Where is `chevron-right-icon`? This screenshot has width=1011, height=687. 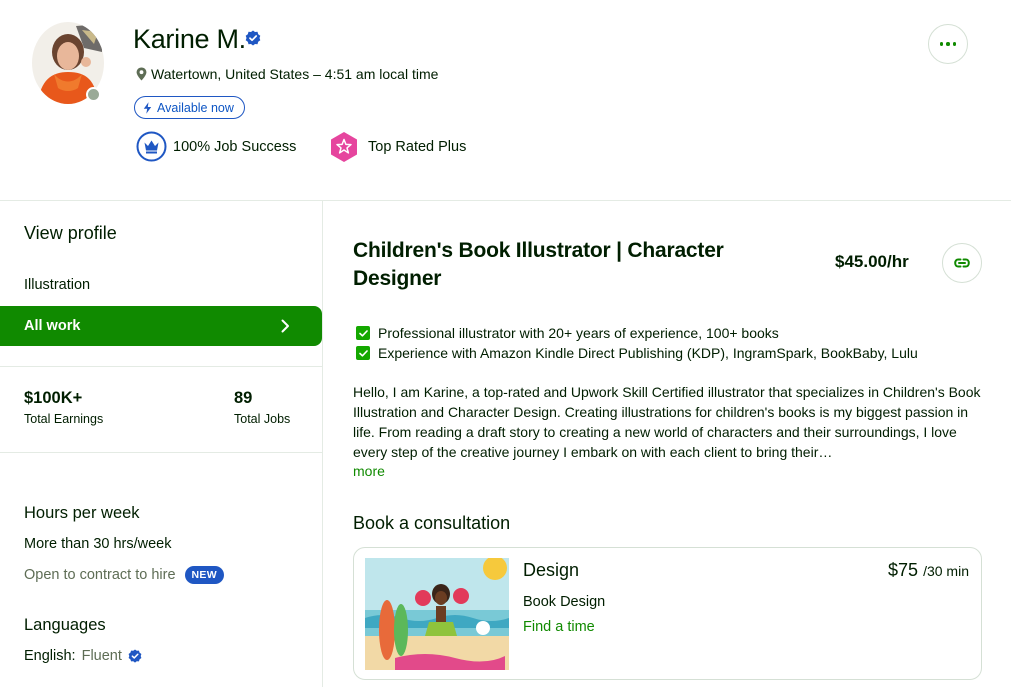
chevron-right-icon is located at coordinates (285, 326).